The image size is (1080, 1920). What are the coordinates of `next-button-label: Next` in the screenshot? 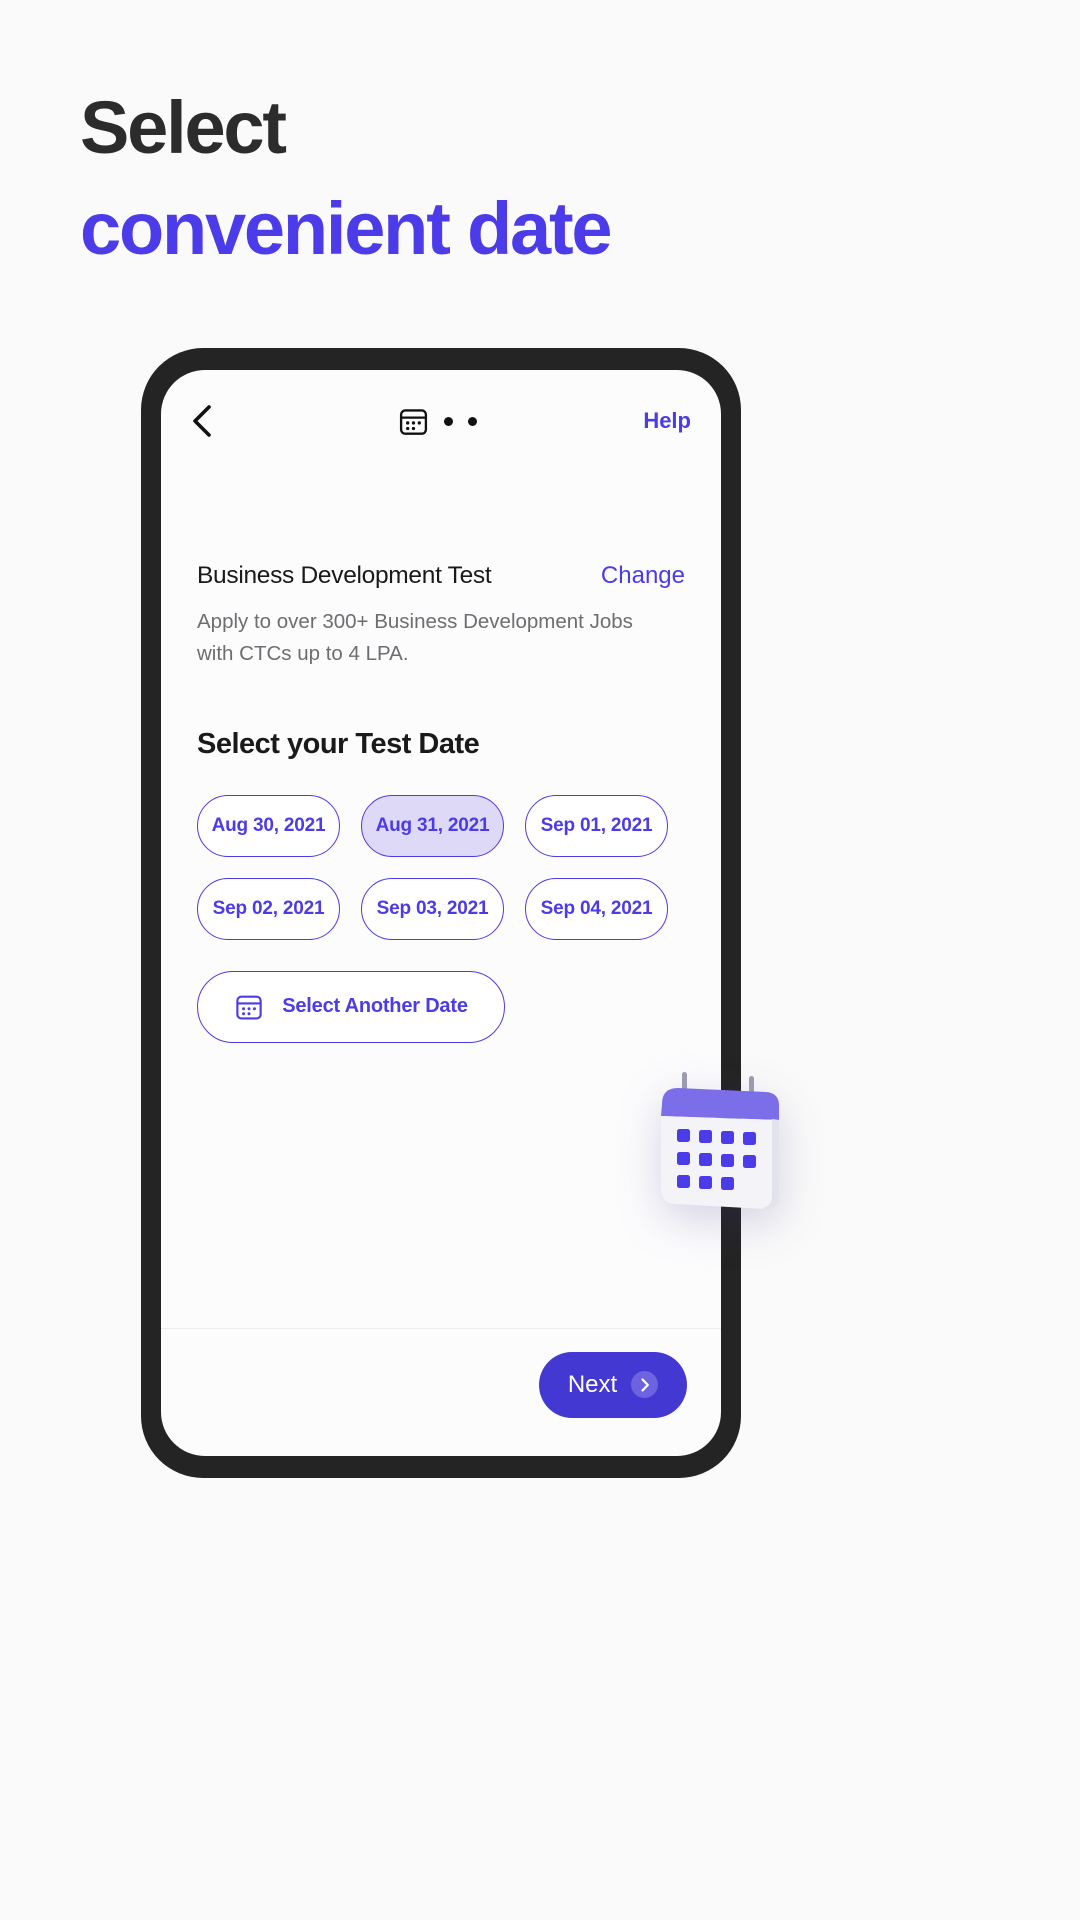 It's located at (592, 1384).